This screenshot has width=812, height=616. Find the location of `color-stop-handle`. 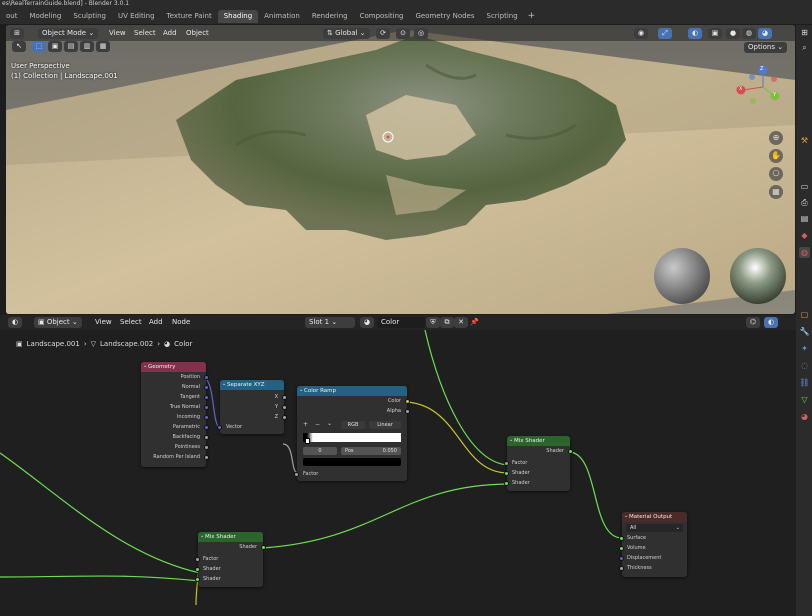

color-stop-handle is located at coordinates (307, 441).